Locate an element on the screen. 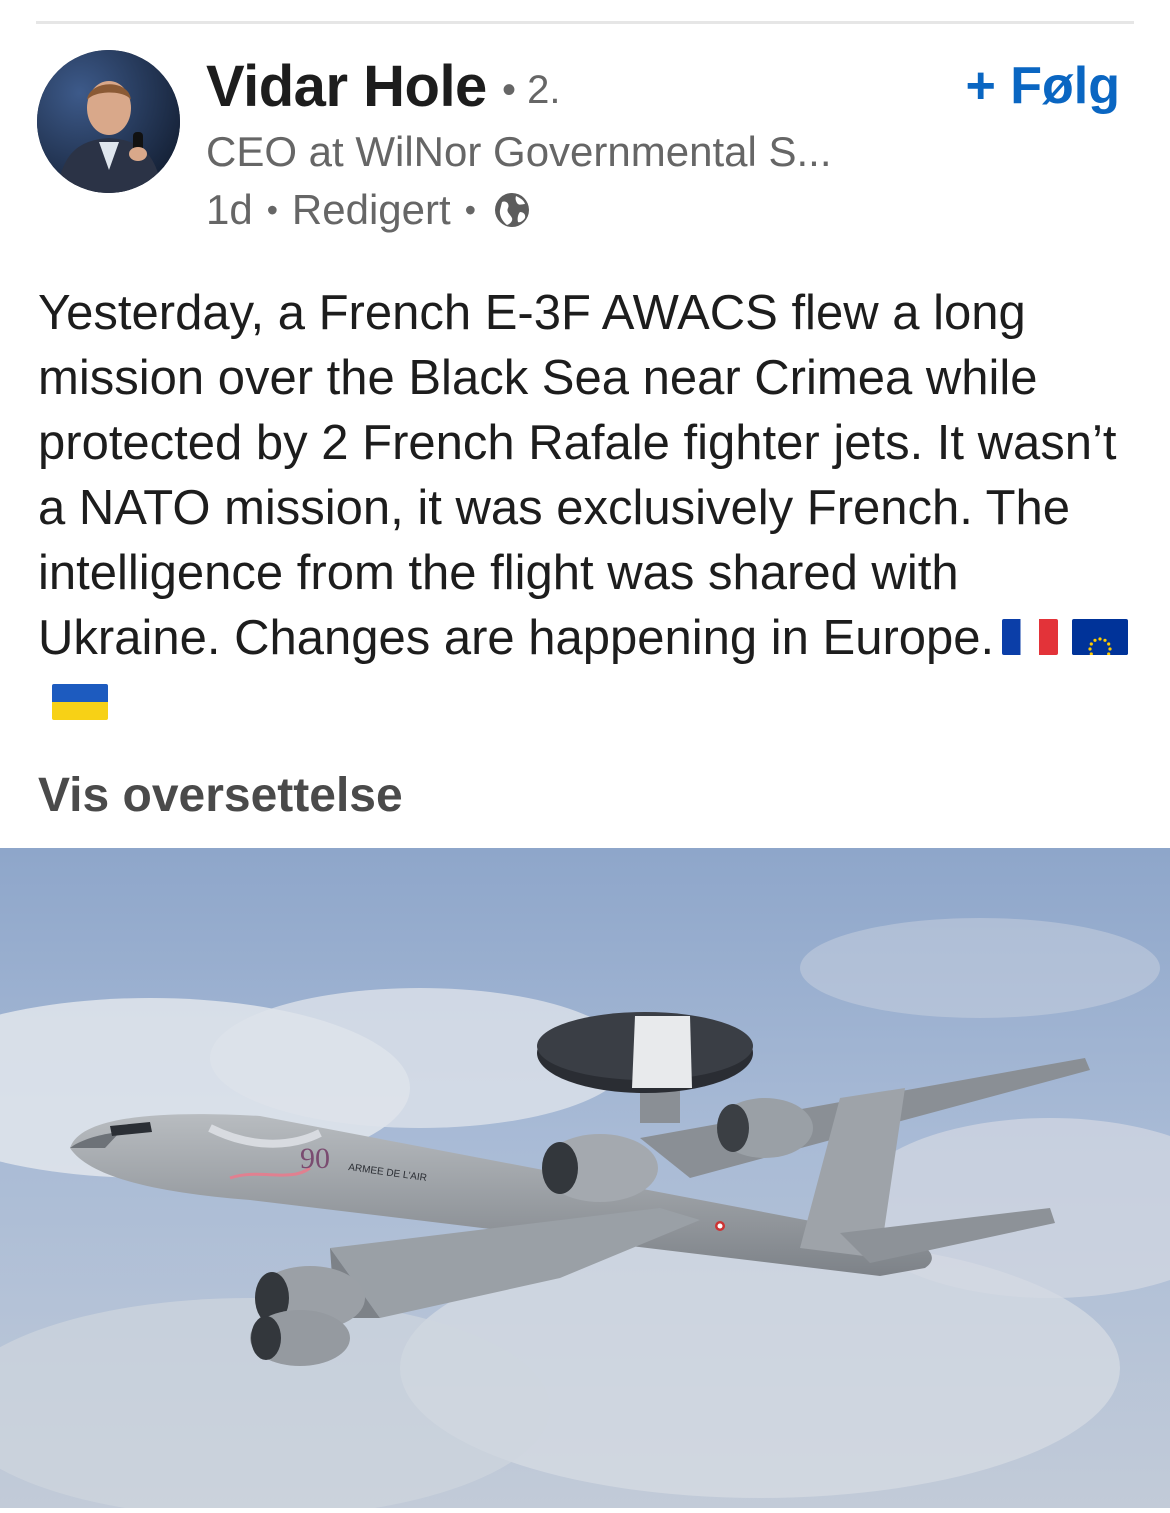  bottom-strip is located at coordinates (585, 1510).